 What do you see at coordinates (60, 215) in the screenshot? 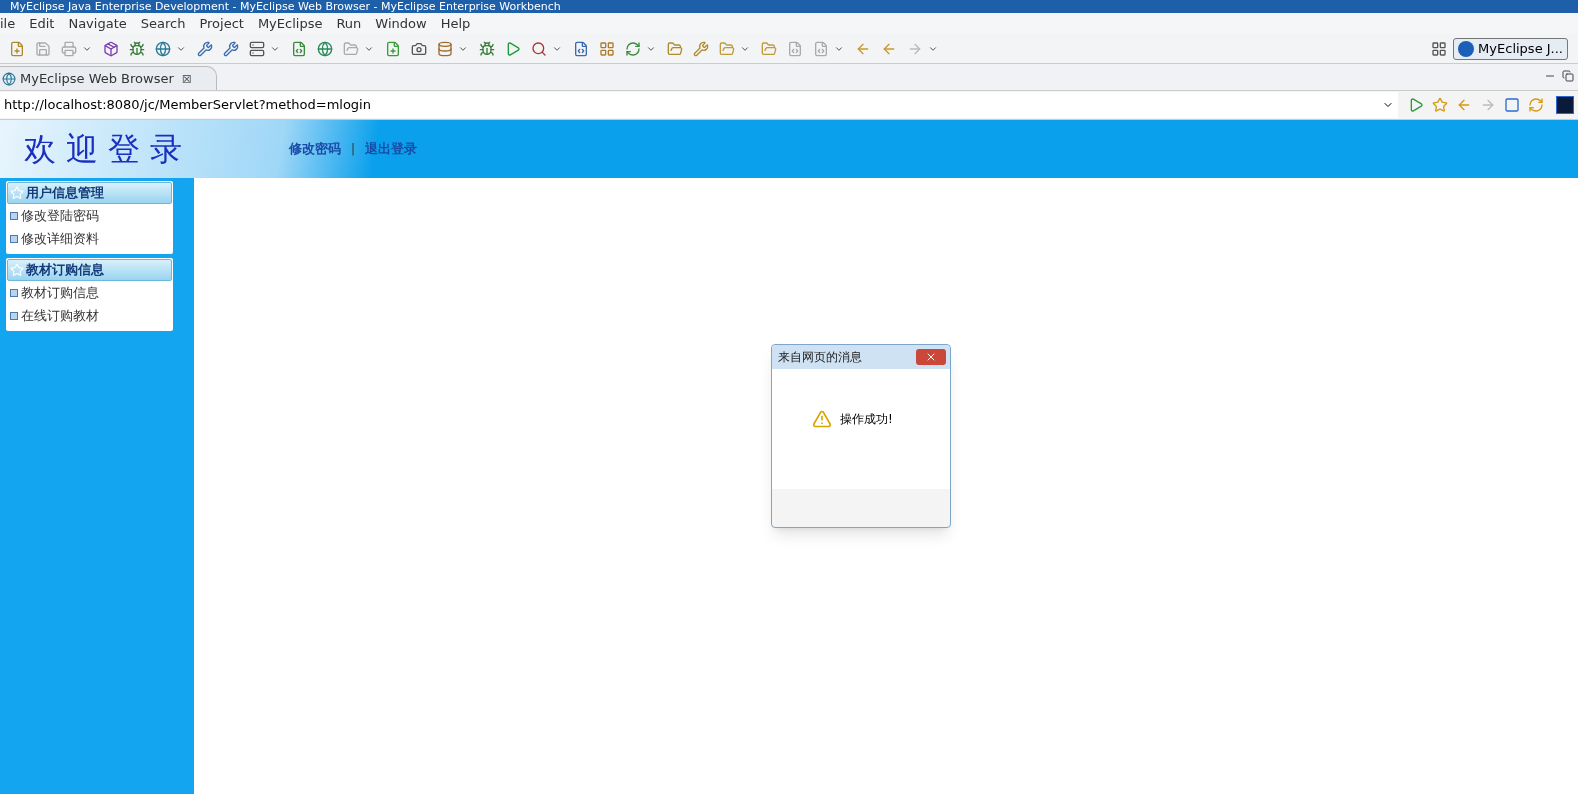
I see `menu-link: 修改登陆密码` at bounding box center [60, 215].